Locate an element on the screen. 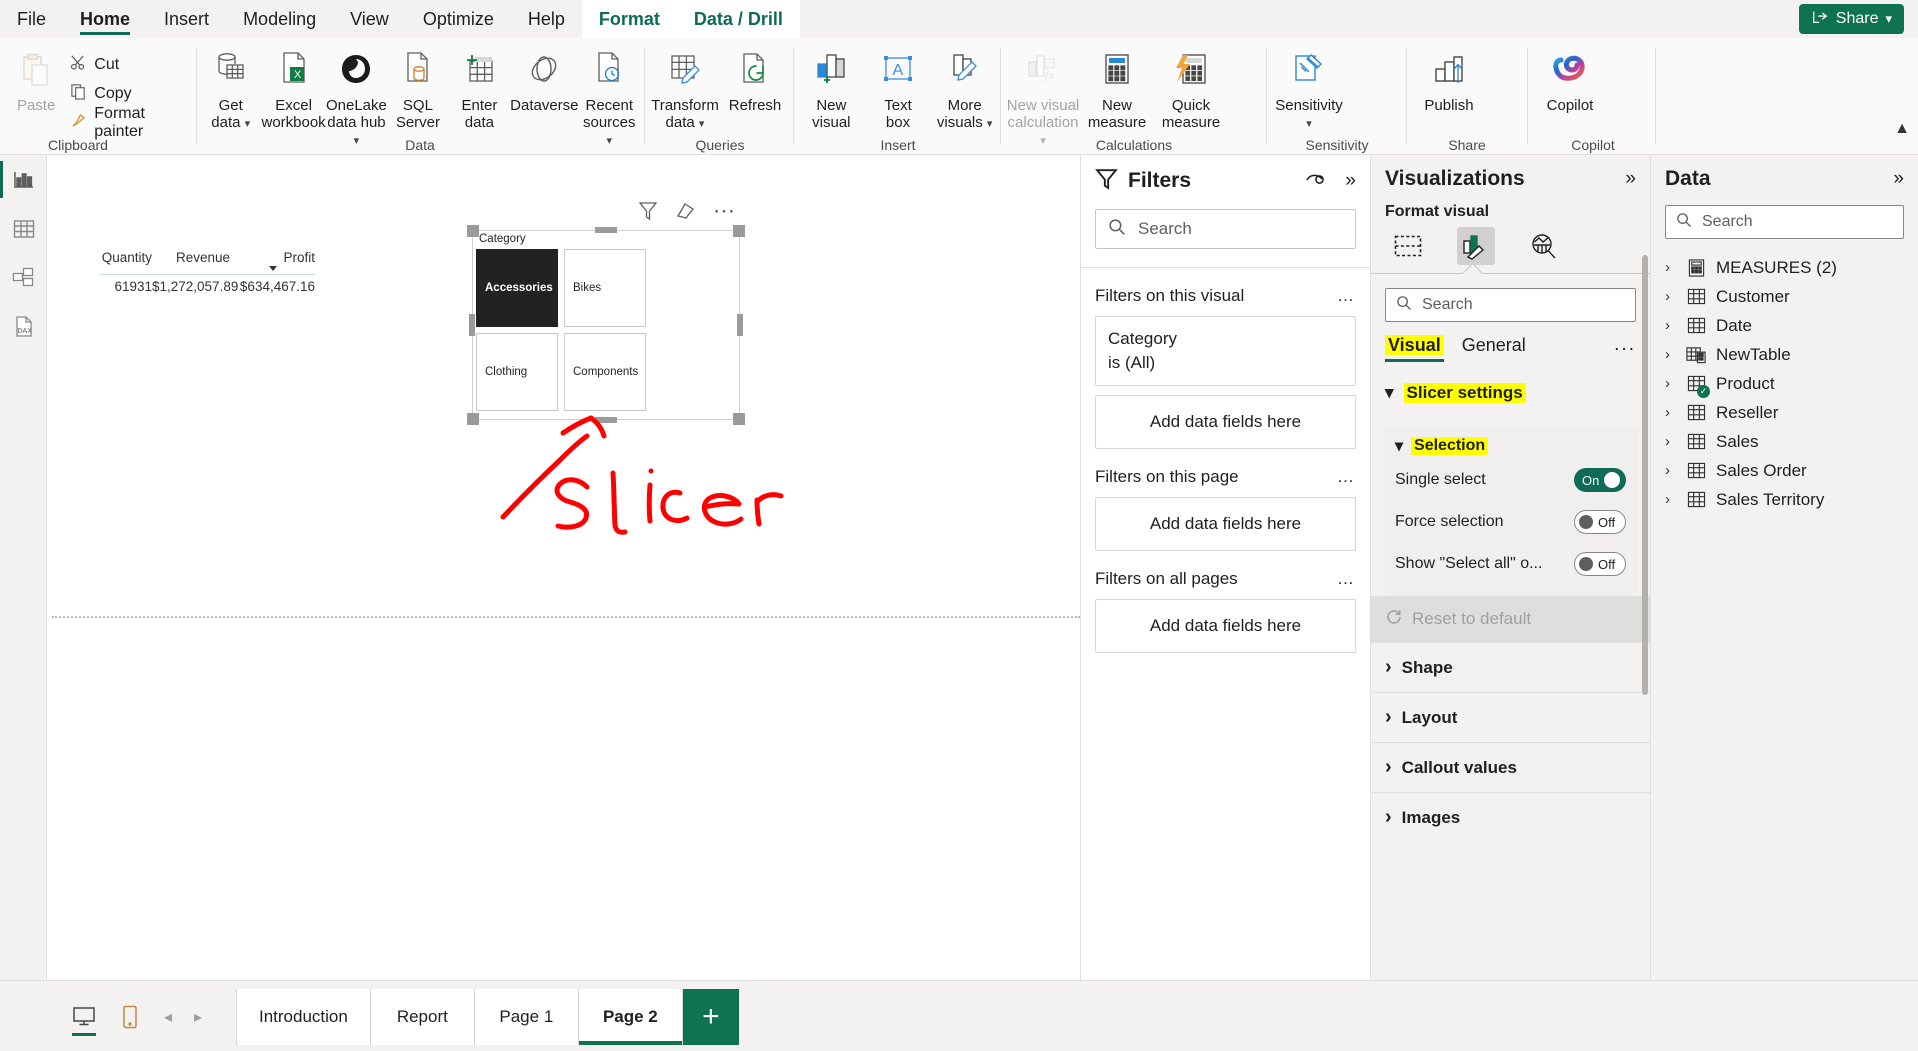 This screenshot has height=1051, width=1918. visualizations-pane-scrollbar is located at coordinates (1645, 475).